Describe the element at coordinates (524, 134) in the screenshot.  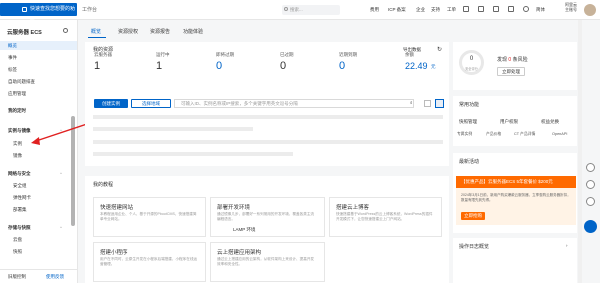
I see `feature-product-detail: CT 产品详情` at that location.